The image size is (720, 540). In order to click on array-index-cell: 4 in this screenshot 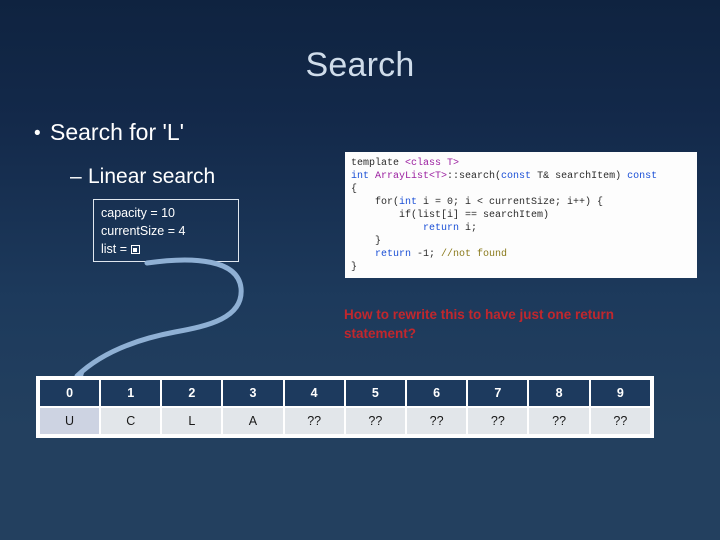, I will do `click(314, 393)`.